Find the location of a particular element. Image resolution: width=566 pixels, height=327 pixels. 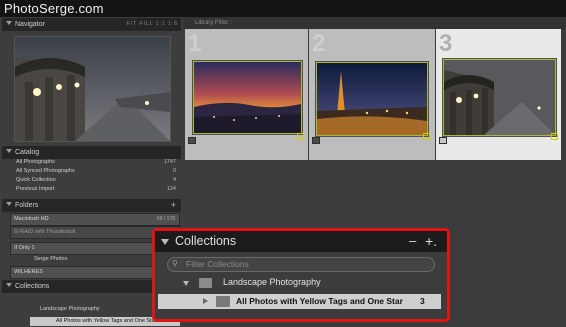

volume-label: G-RAID with Thunderbolt is located at coordinates (45, 232).